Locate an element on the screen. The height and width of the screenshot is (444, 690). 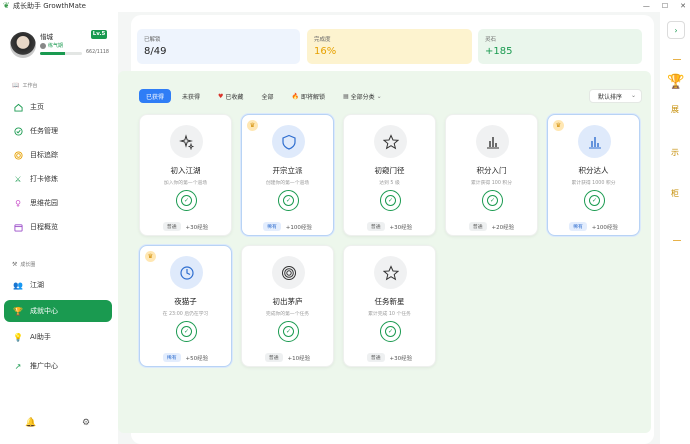
chip-label: 已收藏 is located at coordinates (234, 97).